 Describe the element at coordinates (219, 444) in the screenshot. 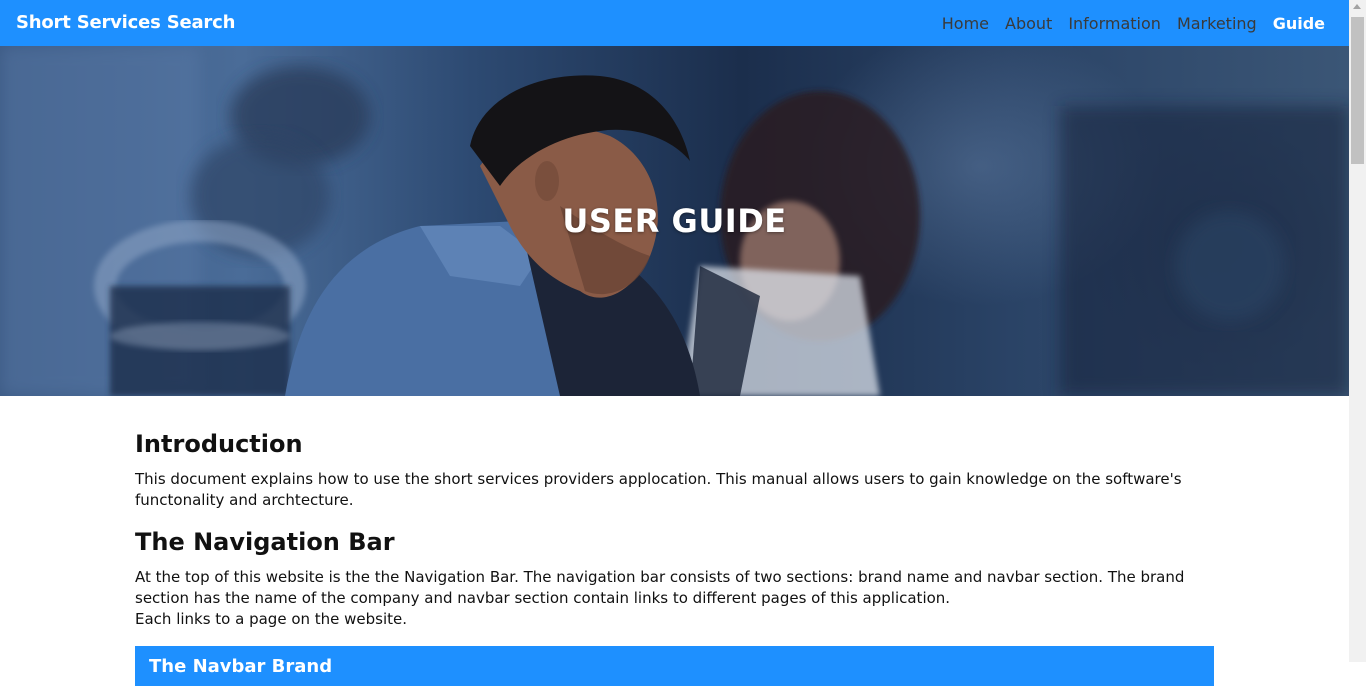

I see `introduction-heading: Introduction` at that location.